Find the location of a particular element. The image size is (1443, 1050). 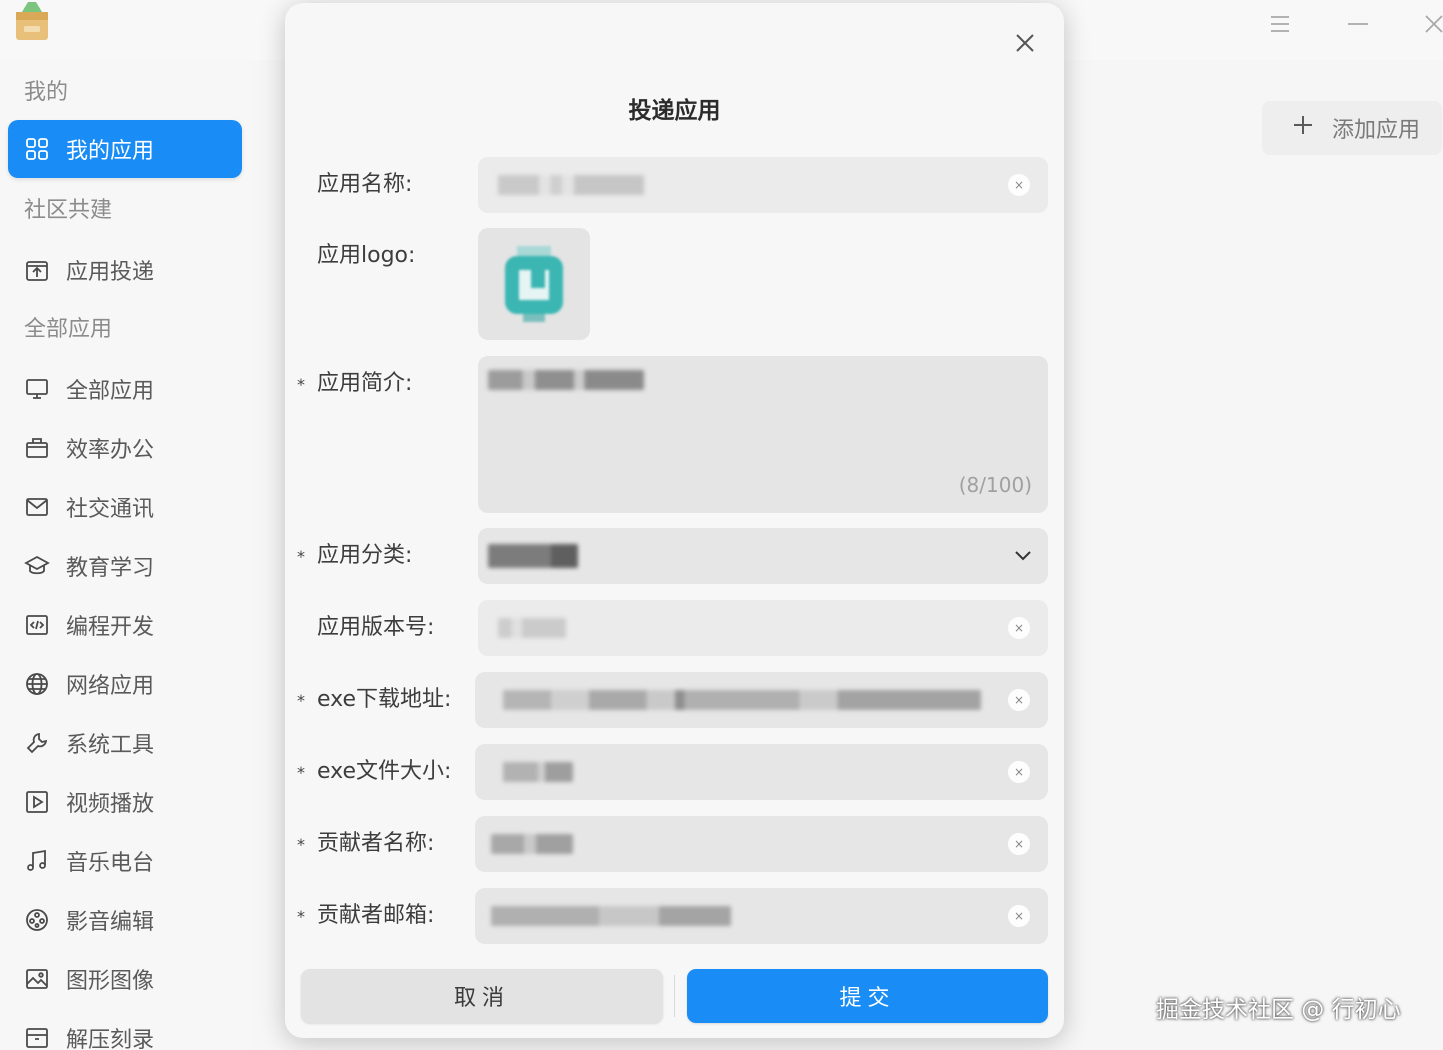

plus-icon is located at coordinates (1303, 128).